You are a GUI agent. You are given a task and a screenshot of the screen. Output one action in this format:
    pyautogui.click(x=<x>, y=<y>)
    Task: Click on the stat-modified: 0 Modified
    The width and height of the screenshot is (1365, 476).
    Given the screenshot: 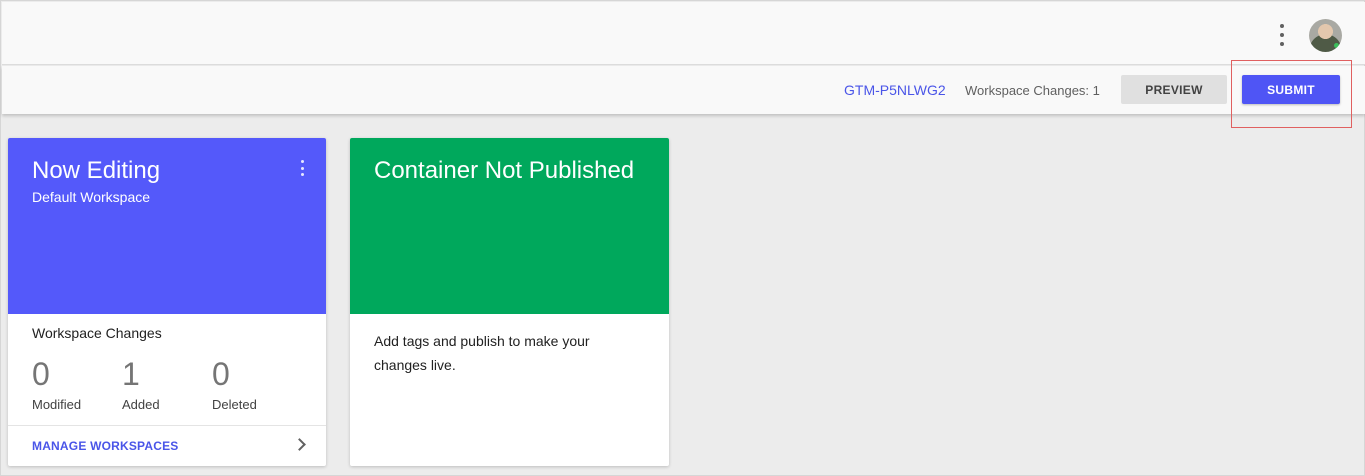 What is the action you would take?
    pyautogui.click(x=56, y=383)
    